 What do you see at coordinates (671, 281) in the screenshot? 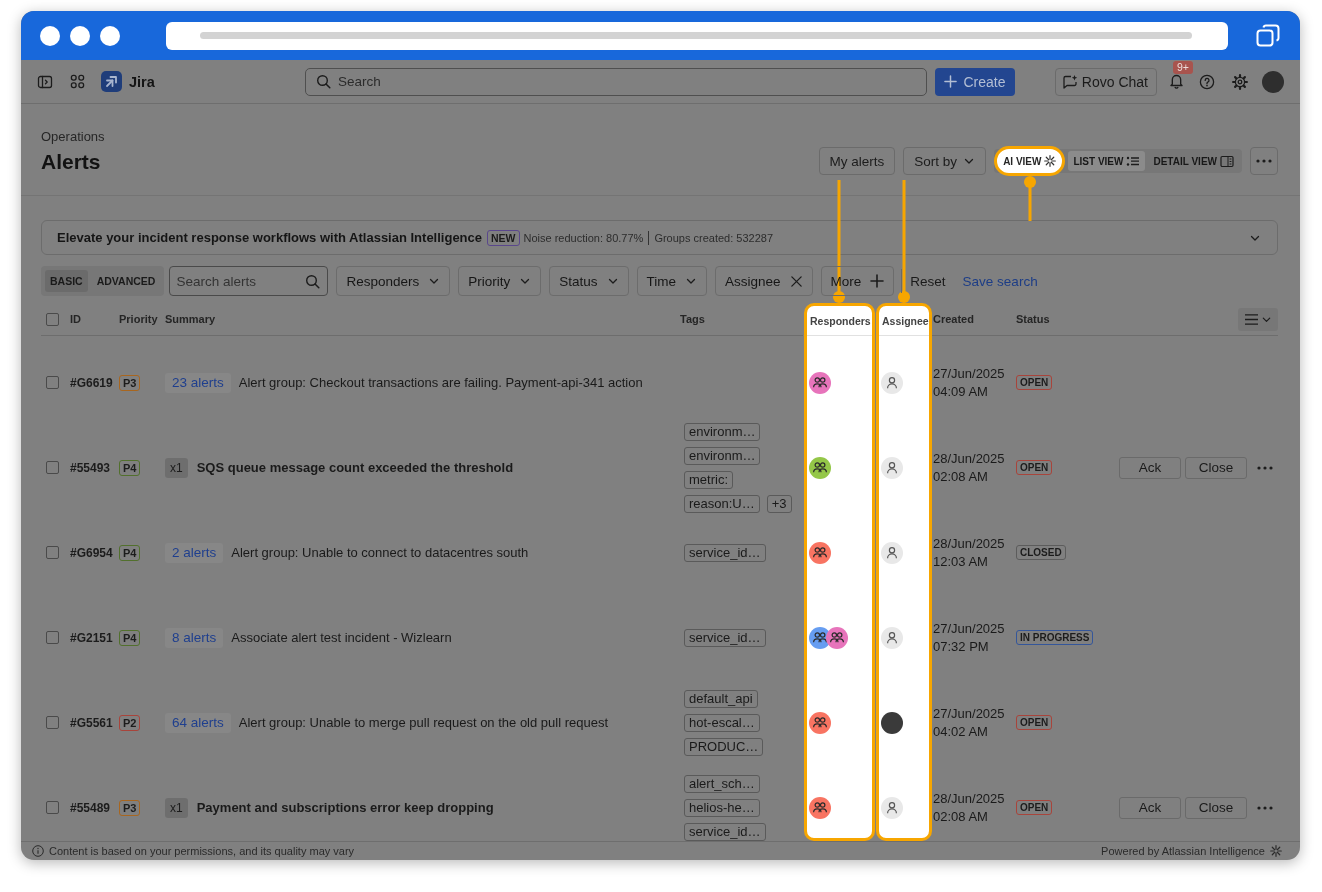
I see `filter-button: Time` at bounding box center [671, 281].